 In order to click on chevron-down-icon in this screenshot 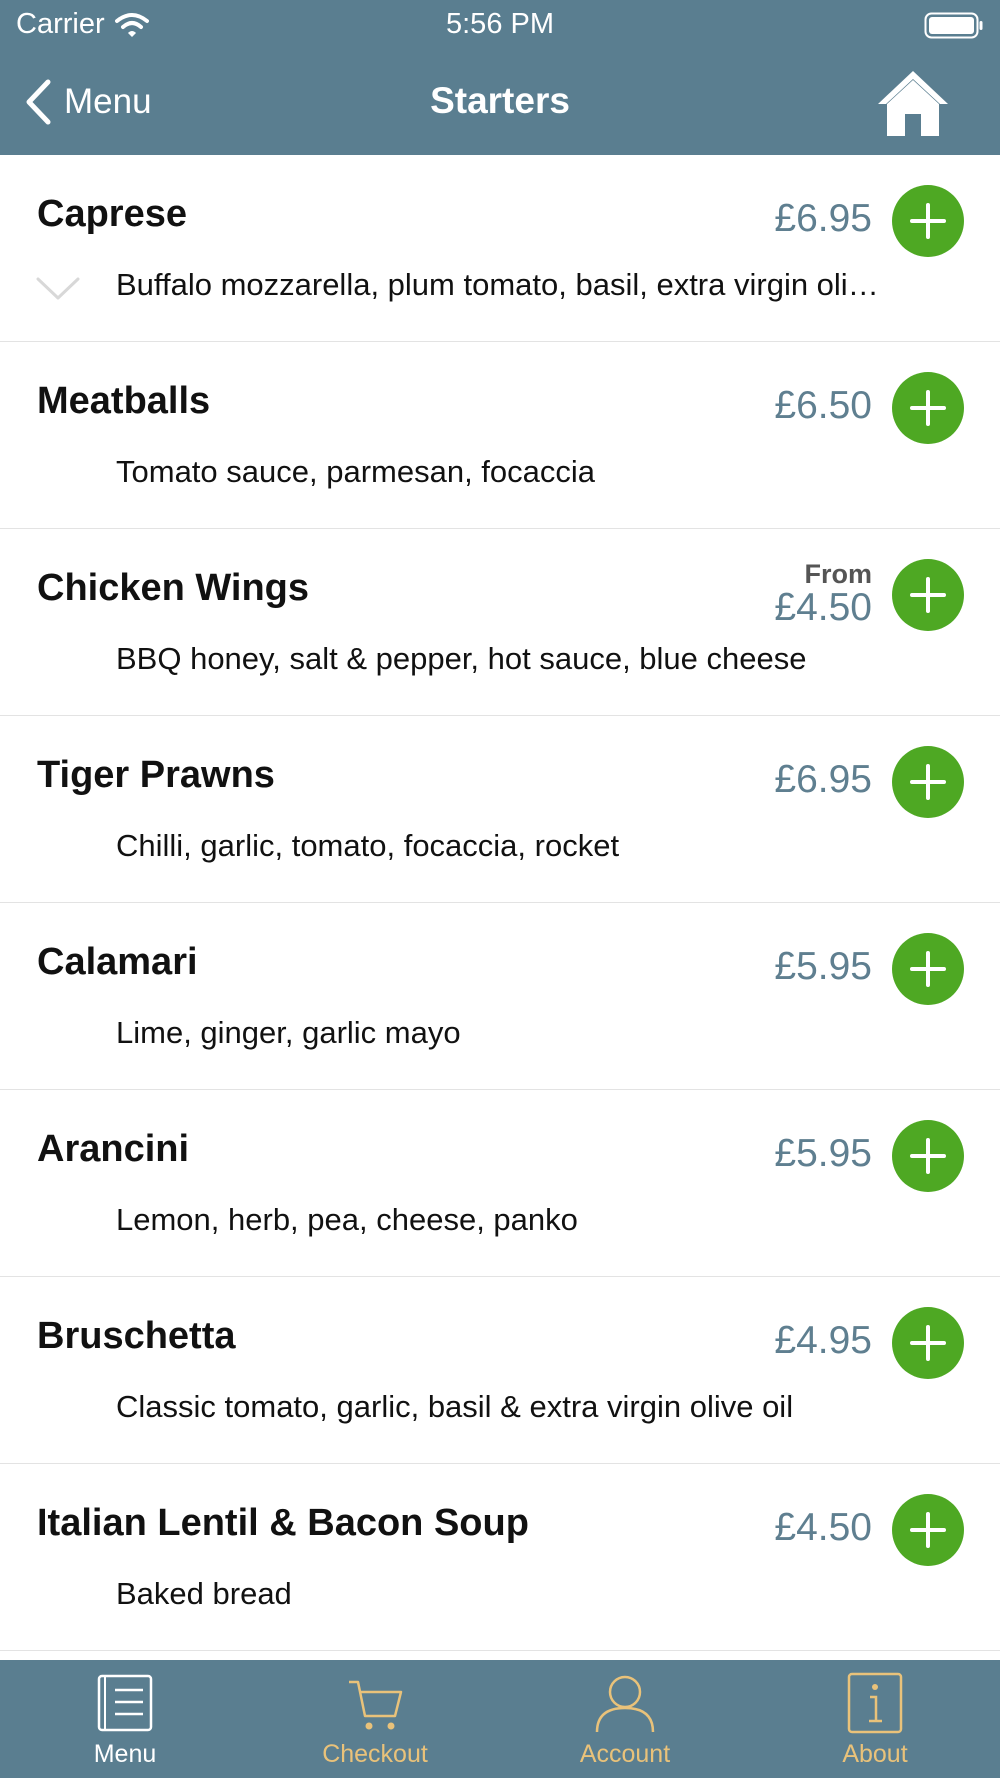, I will do `click(58, 289)`.